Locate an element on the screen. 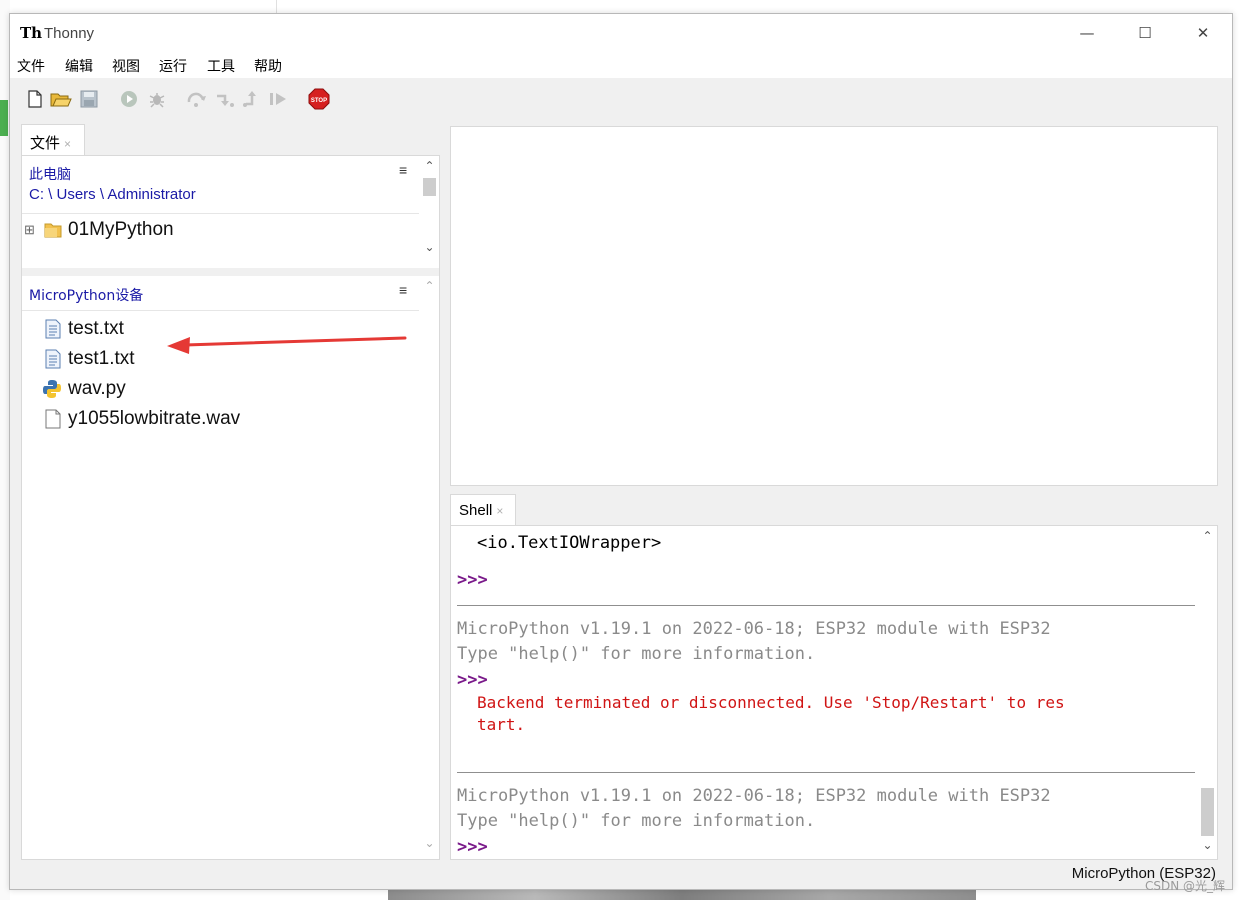 Image resolution: width=1239 pixels, height=900 pixels. local-path-breadcrumb: C: \ Users \ Administrator is located at coordinates (112, 194).